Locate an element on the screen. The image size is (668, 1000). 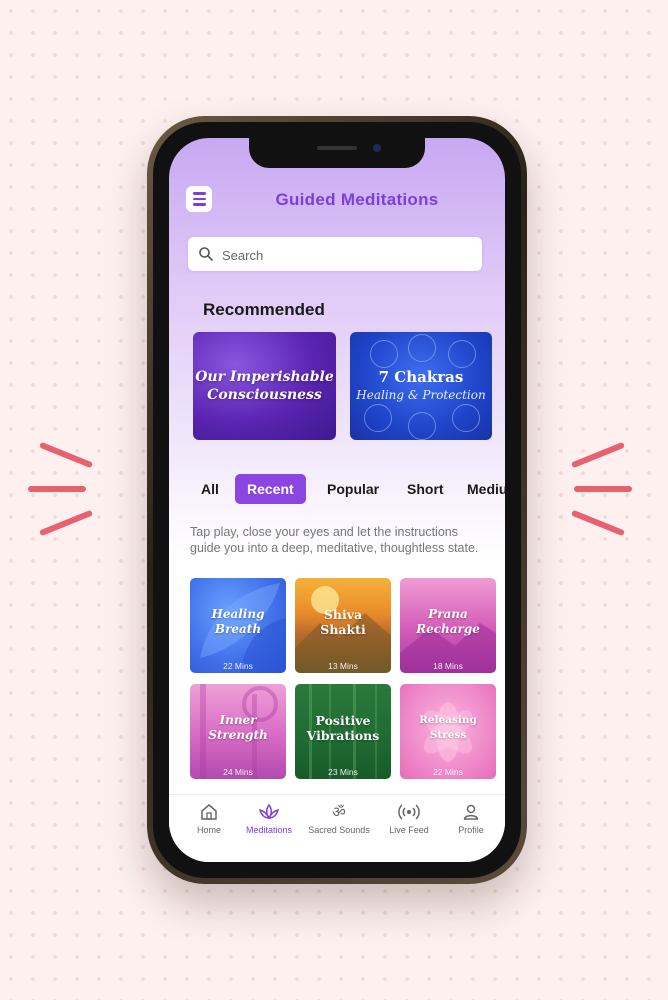
meditation-card-shiva-shakti: Shiva Shakti 13 Mins is located at coordinates (343, 625).